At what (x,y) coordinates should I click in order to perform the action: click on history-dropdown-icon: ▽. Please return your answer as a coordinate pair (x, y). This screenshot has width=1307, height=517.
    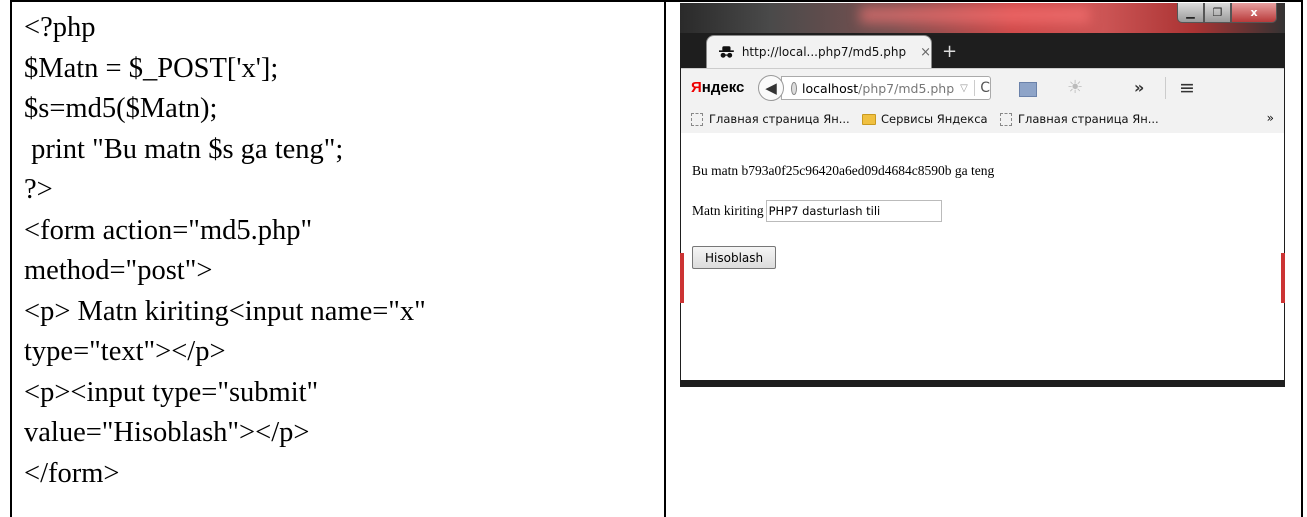
    Looking at the image, I should click on (964, 88).